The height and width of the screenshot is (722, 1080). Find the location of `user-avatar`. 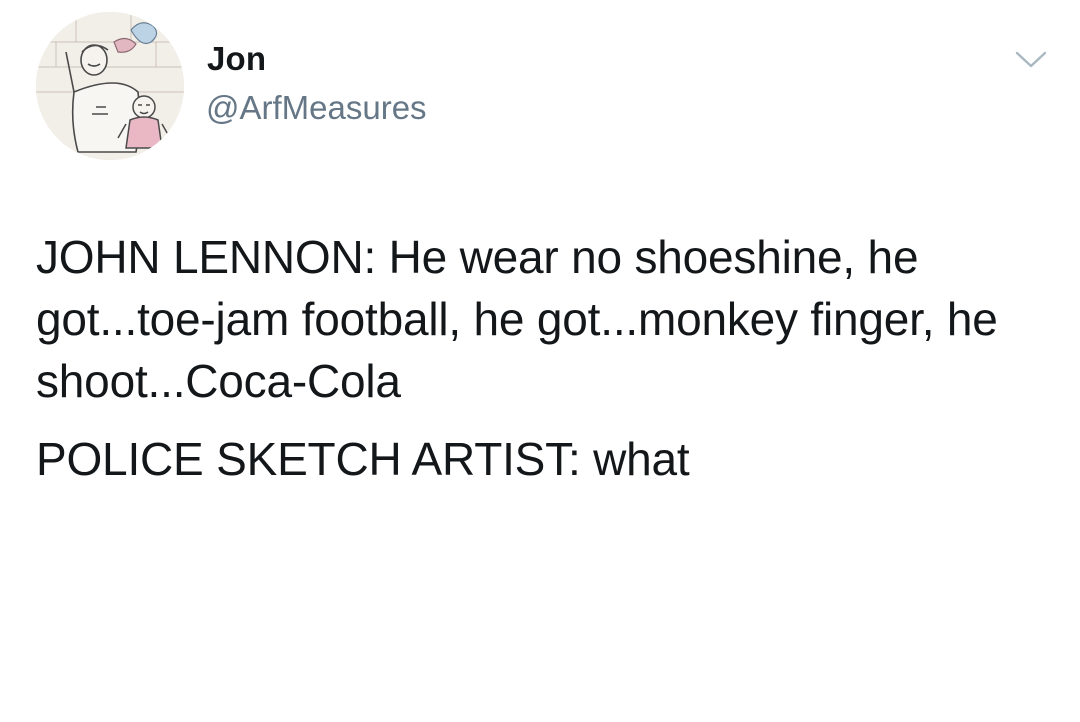

user-avatar is located at coordinates (110, 86).